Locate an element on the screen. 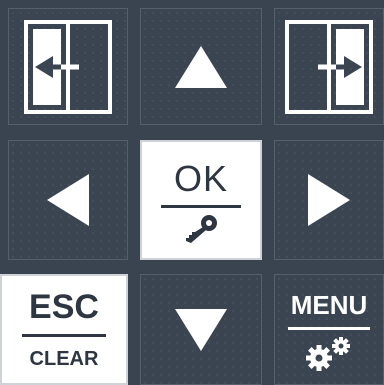 This screenshot has height=385, width=384. ok-label: OK is located at coordinates (200, 178).